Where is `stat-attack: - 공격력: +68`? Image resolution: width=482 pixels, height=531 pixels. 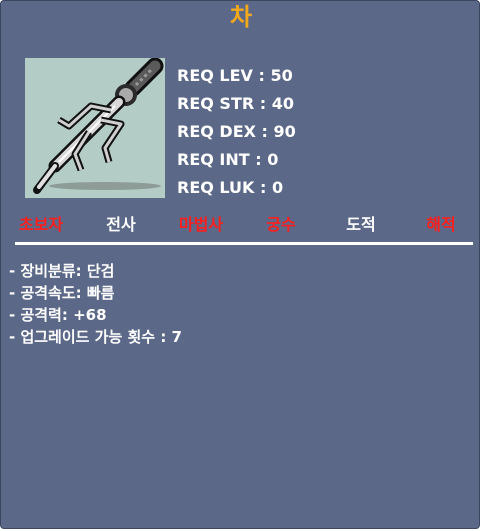
stat-attack: - 공격력: +68 is located at coordinates (58, 315).